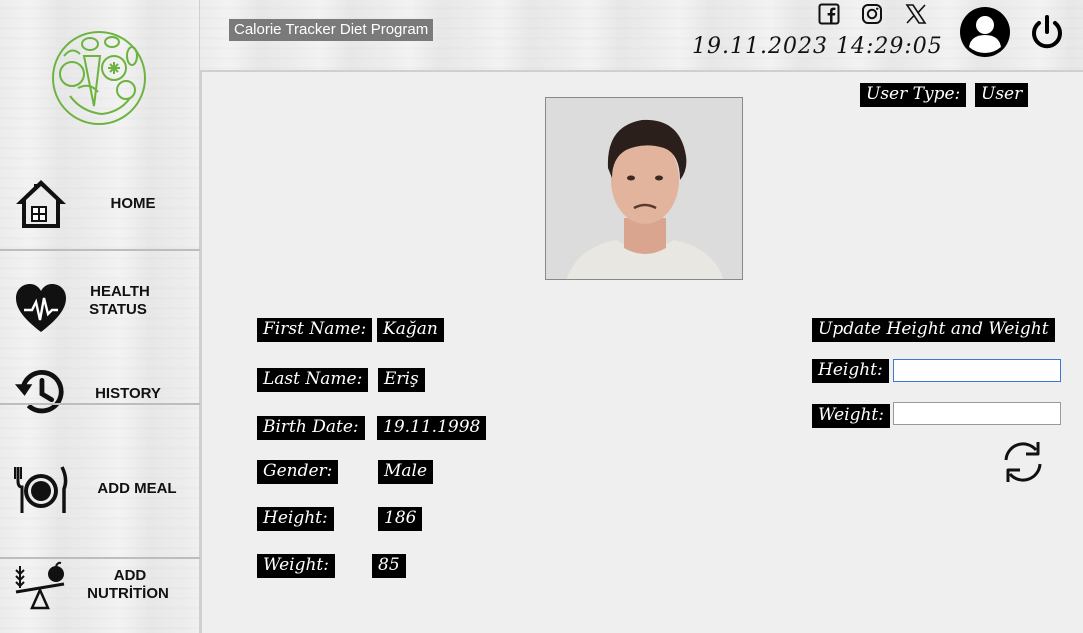 The height and width of the screenshot is (633, 1083). What do you see at coordinates (829, 14) in the screenshot?
I see `facebook-icon` at bounding box center [829, 14].